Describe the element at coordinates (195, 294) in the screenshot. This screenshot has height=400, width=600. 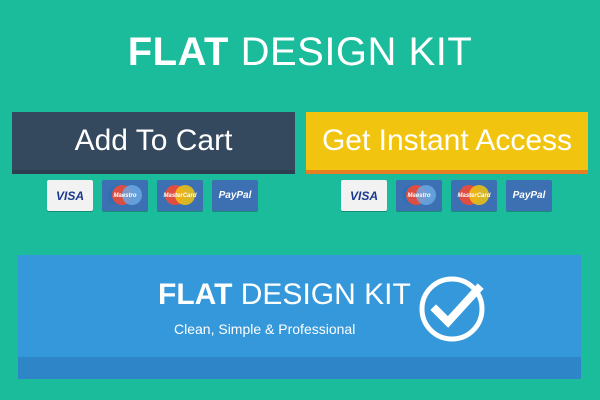
I see `banner-title-bold: FLAT` at that location.